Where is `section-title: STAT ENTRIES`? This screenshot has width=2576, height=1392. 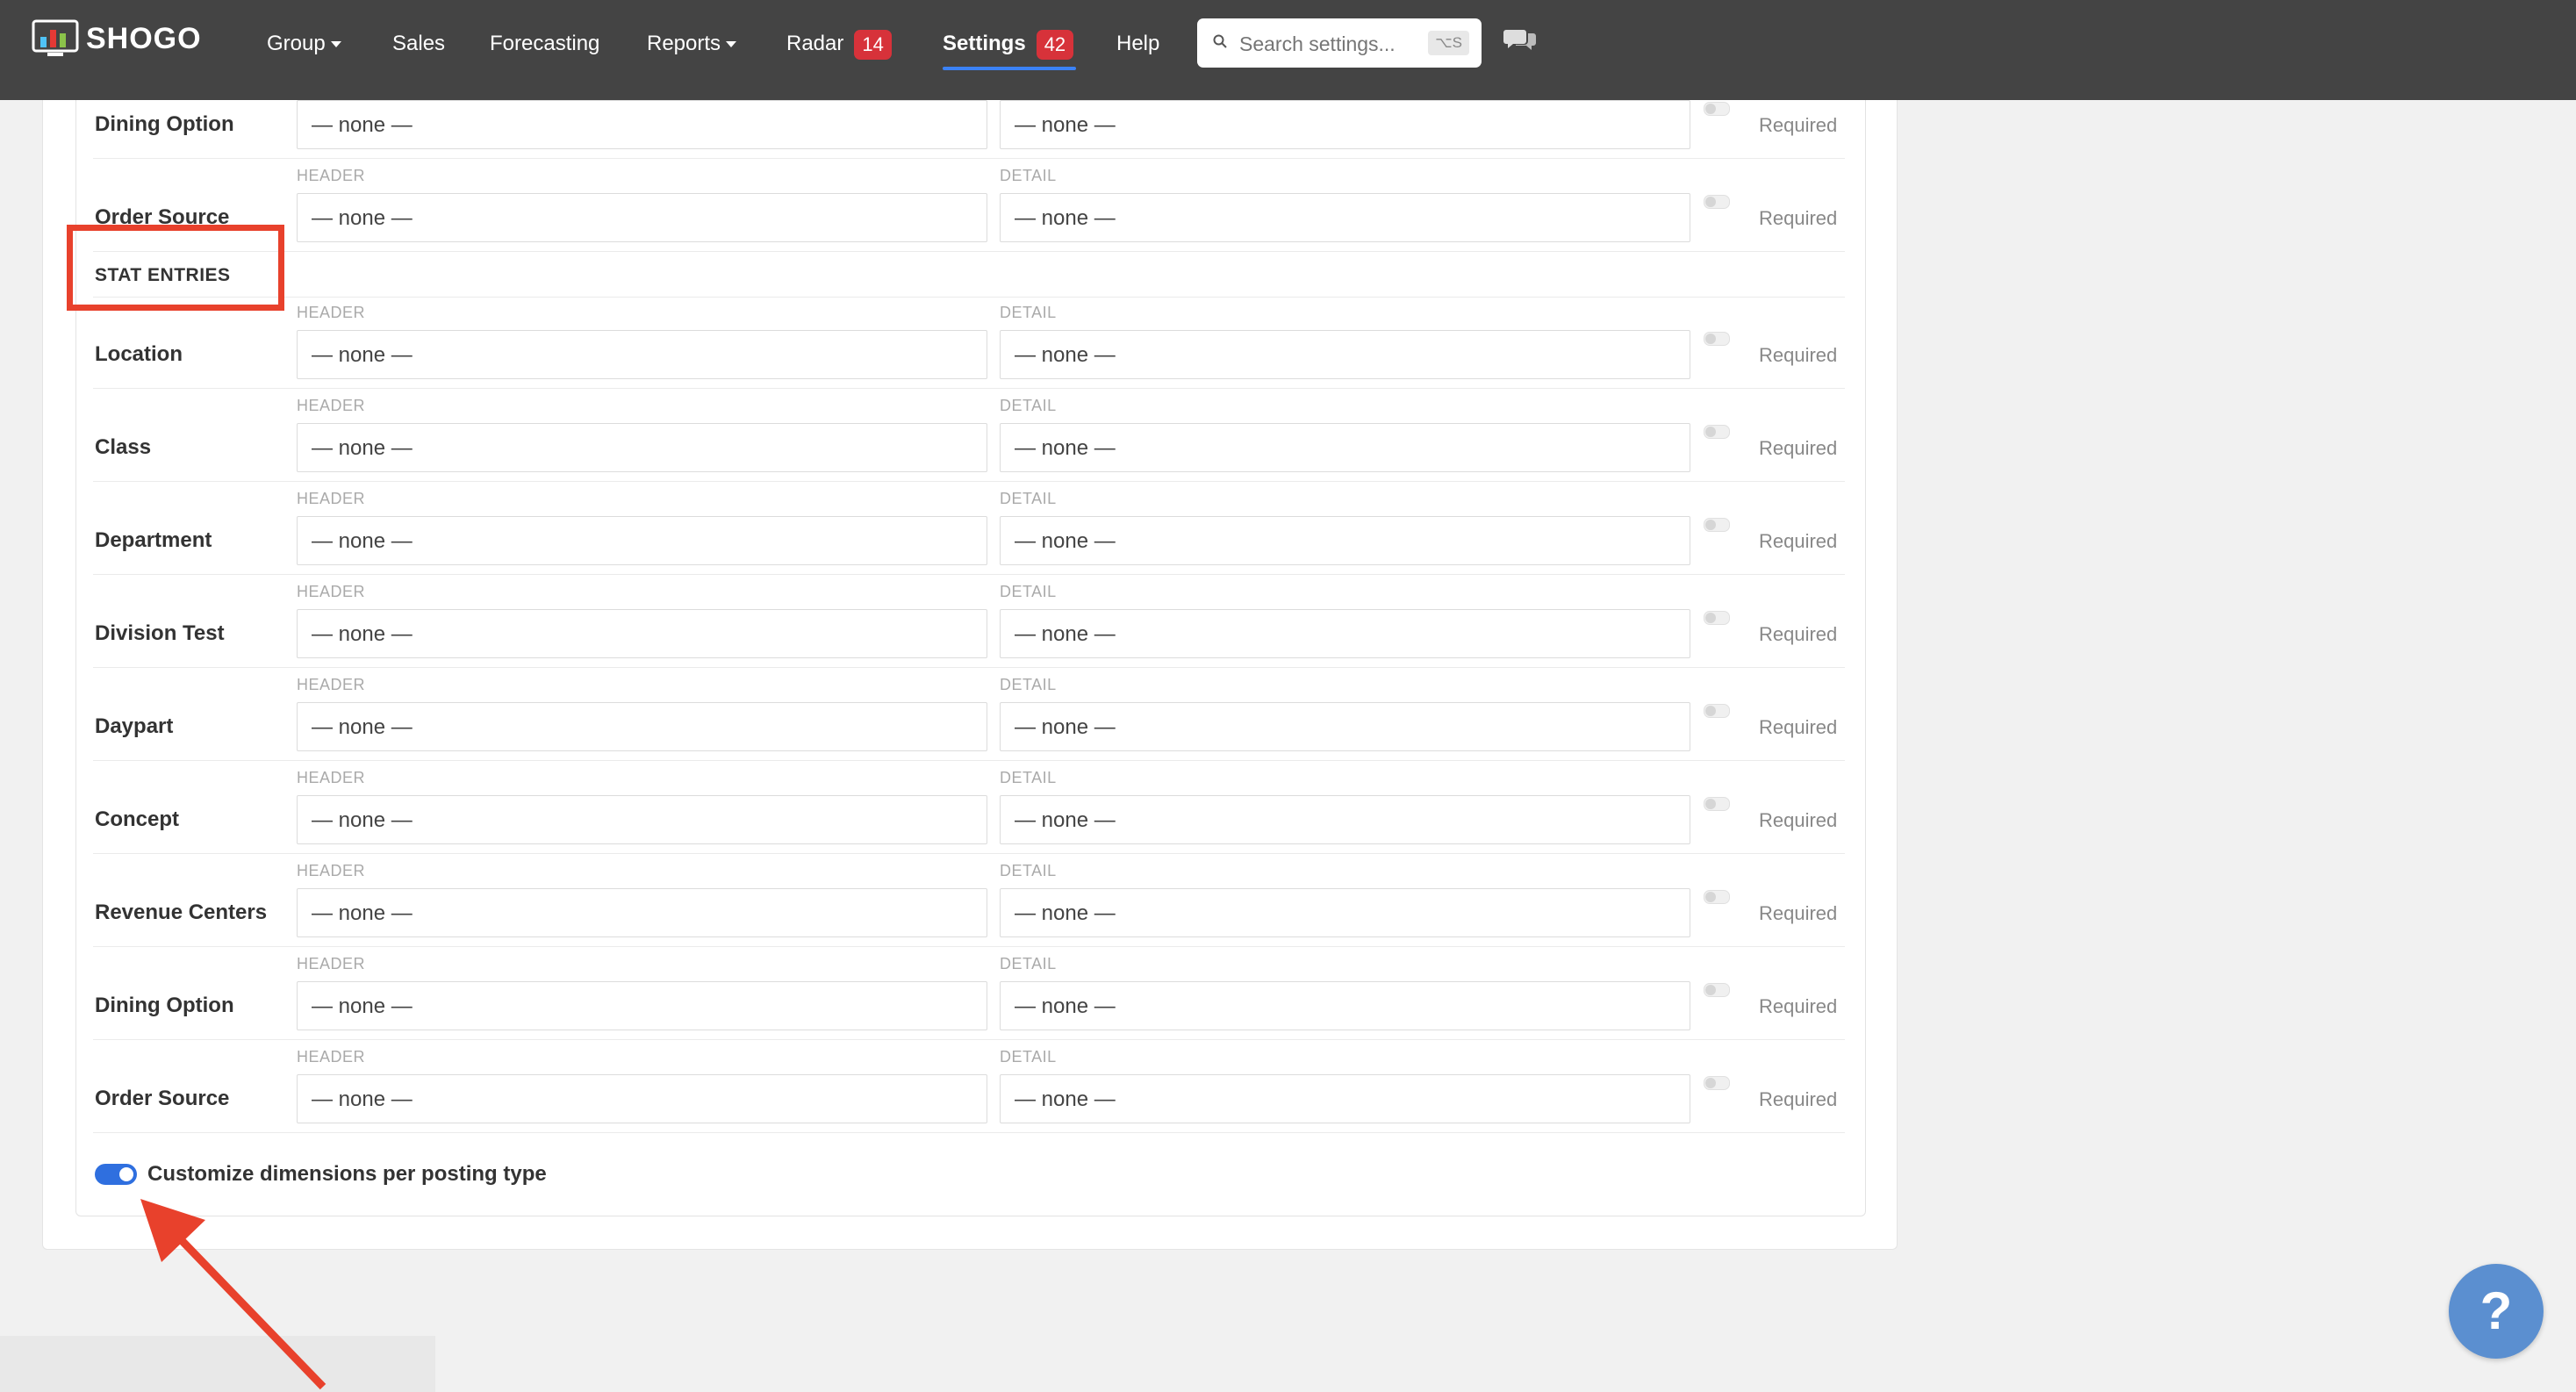
section-title: STAT ENTRIES is located at coordinates (163, 275).